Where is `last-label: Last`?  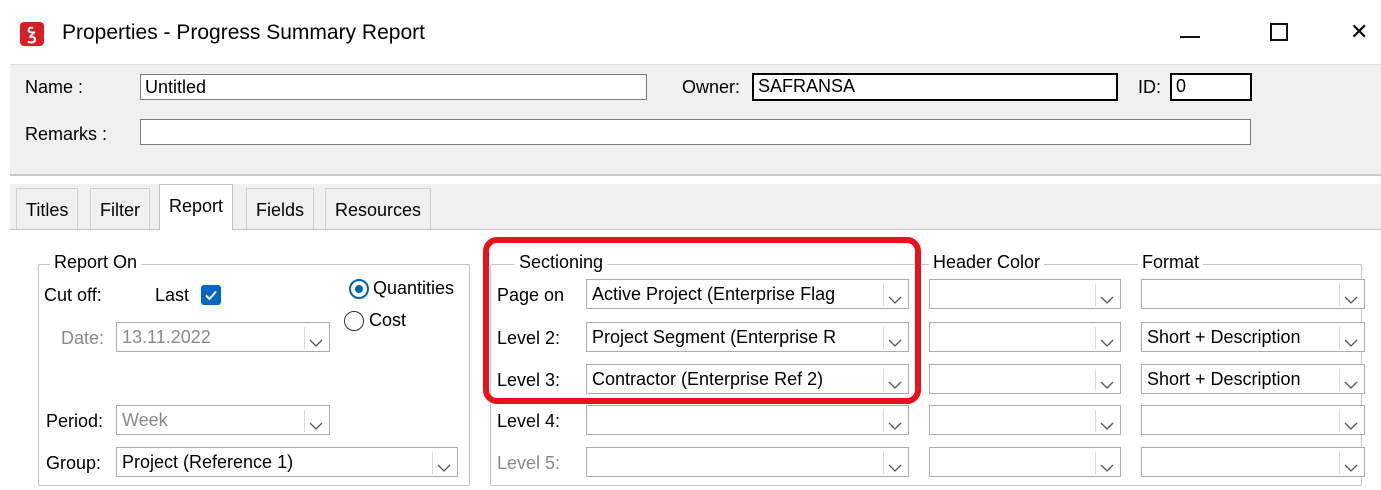 last-label: Last is located at coordinates (172, 295).